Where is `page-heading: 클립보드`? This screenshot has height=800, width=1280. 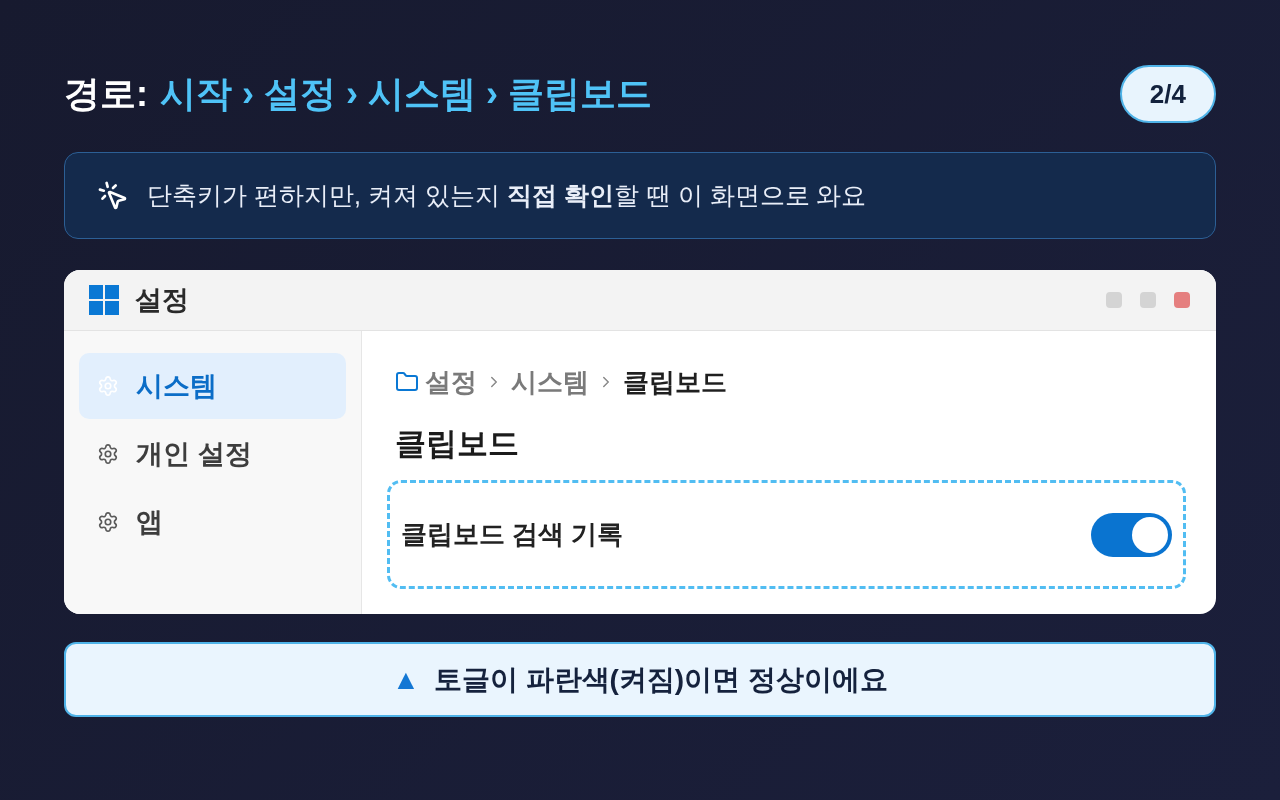 page-heading: 클립보드 is located at coordinates (457, 444).